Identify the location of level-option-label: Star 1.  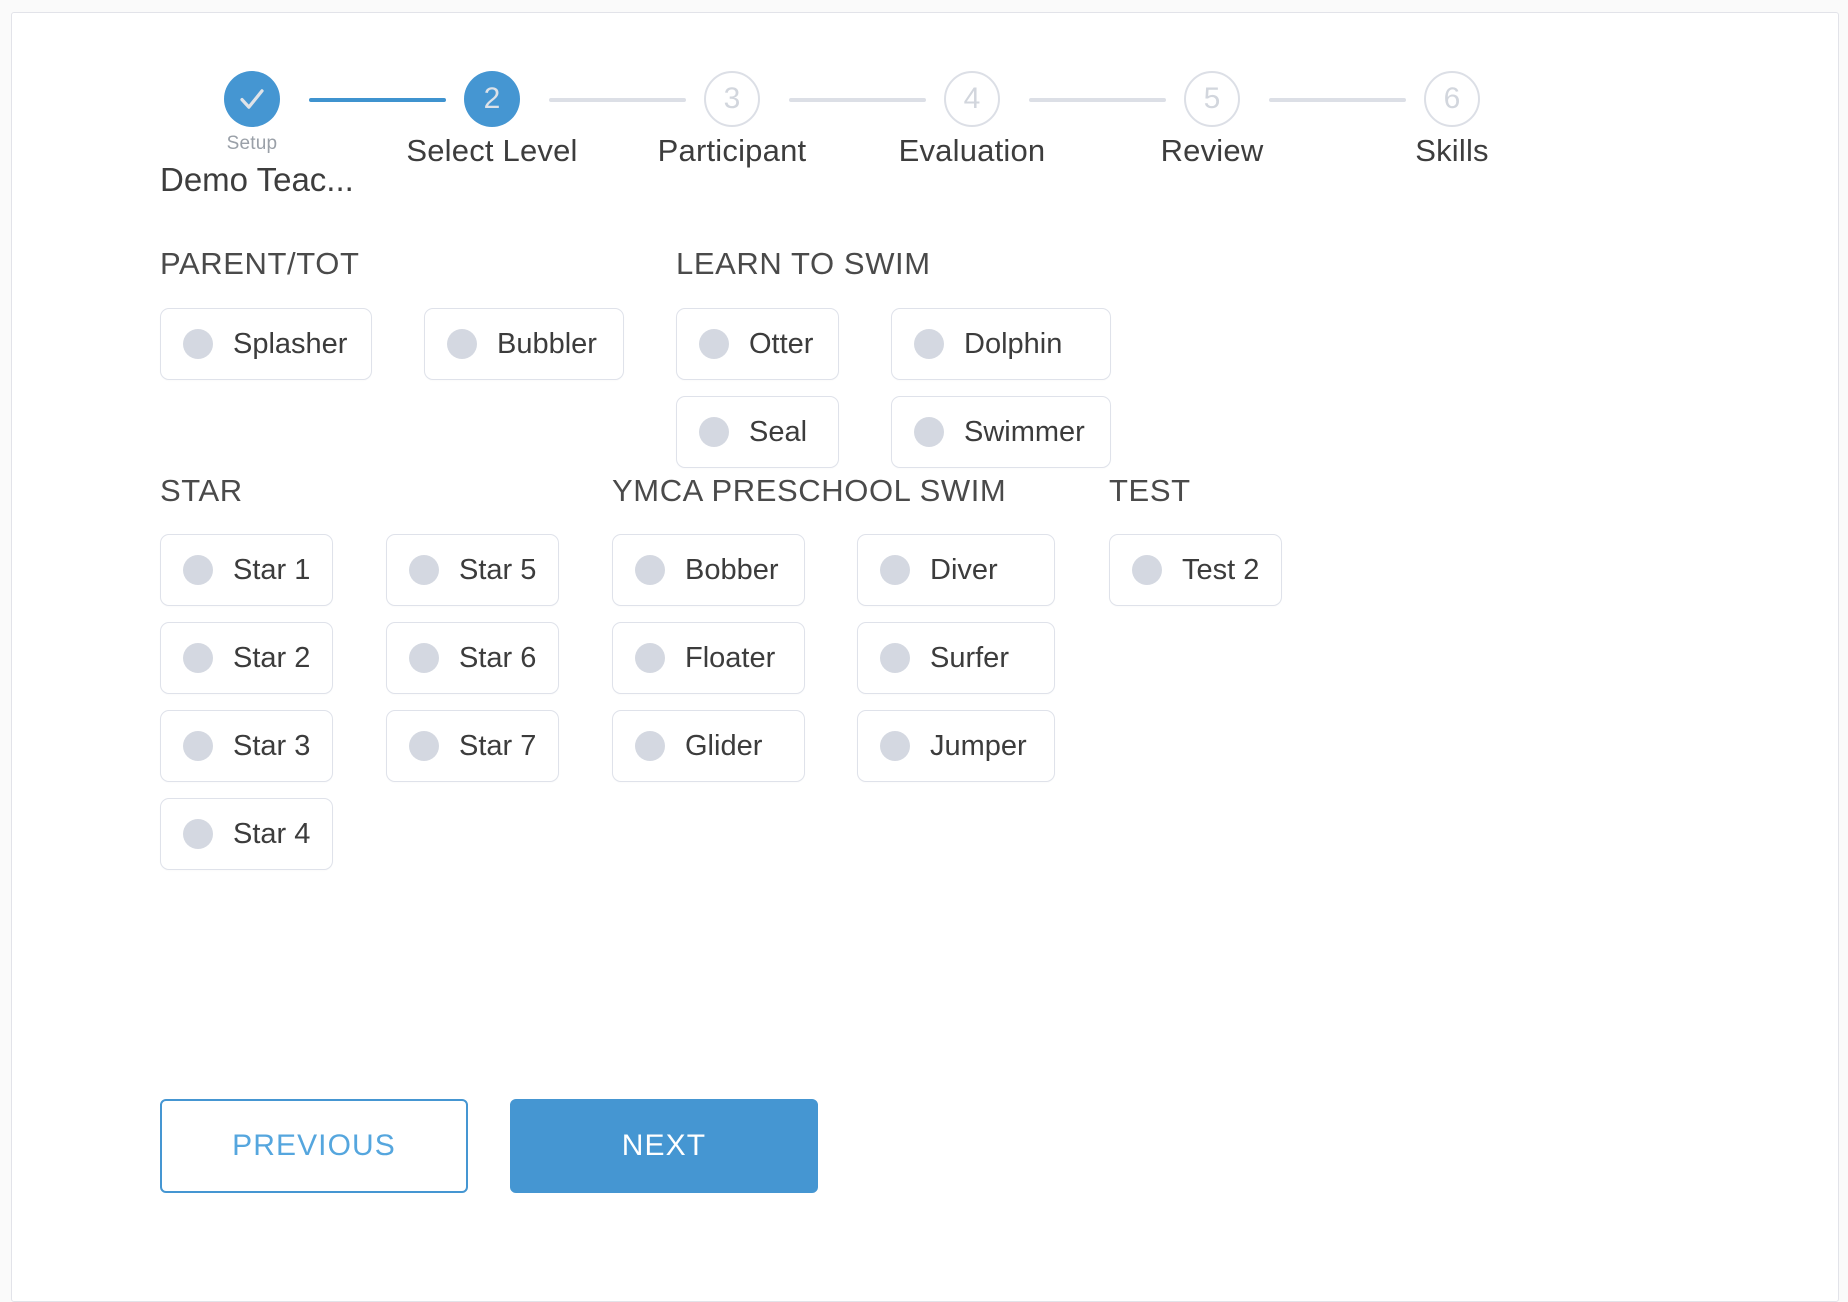
(272, 569).